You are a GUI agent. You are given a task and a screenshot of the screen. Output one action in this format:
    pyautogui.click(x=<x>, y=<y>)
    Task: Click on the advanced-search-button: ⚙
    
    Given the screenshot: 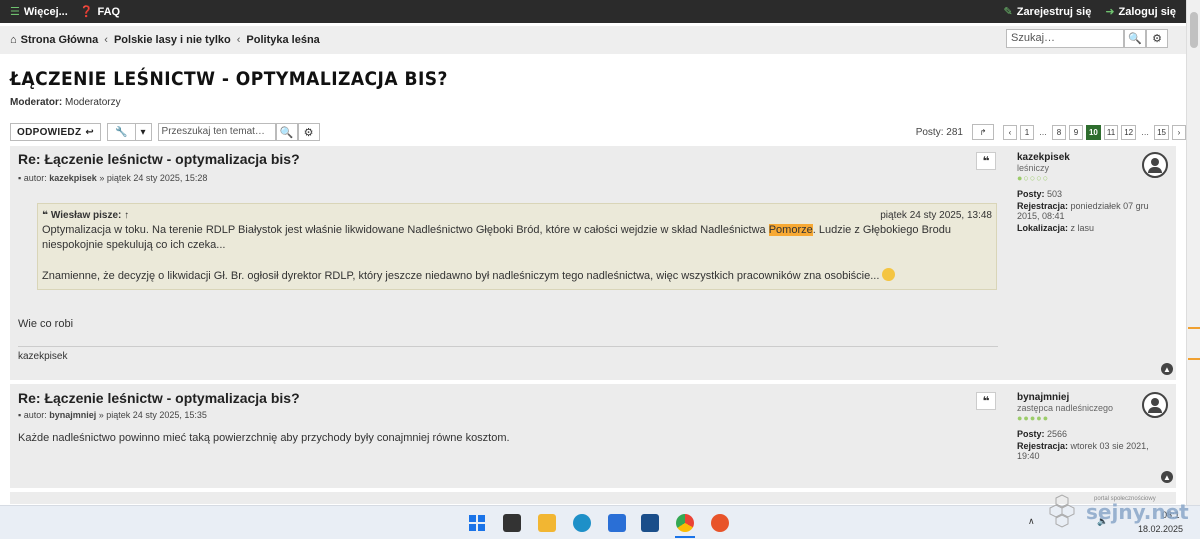 What is the action you would take?
    pyautogui.click(x=1157, y=38)
    